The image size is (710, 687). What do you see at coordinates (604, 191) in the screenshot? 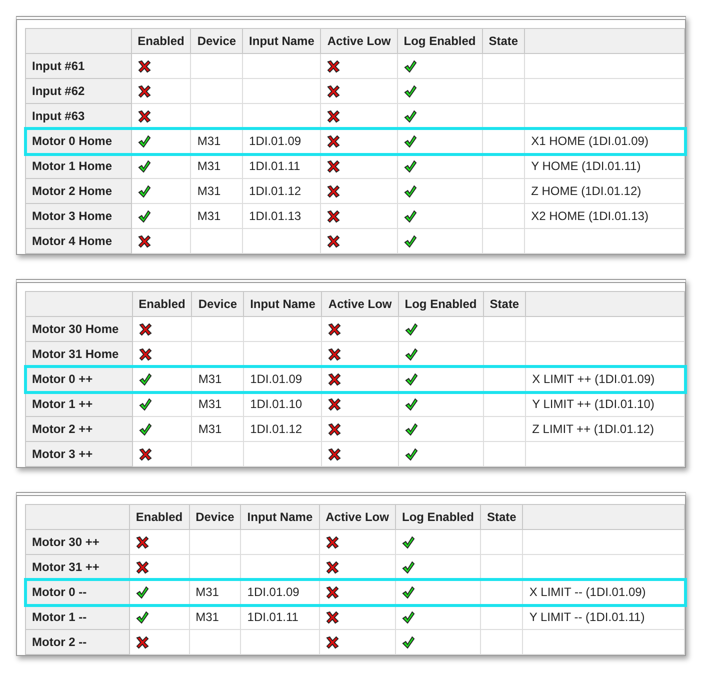
I see `table-cell: Z HOME (1DI.01.12)` at bounding box center [604, 191].